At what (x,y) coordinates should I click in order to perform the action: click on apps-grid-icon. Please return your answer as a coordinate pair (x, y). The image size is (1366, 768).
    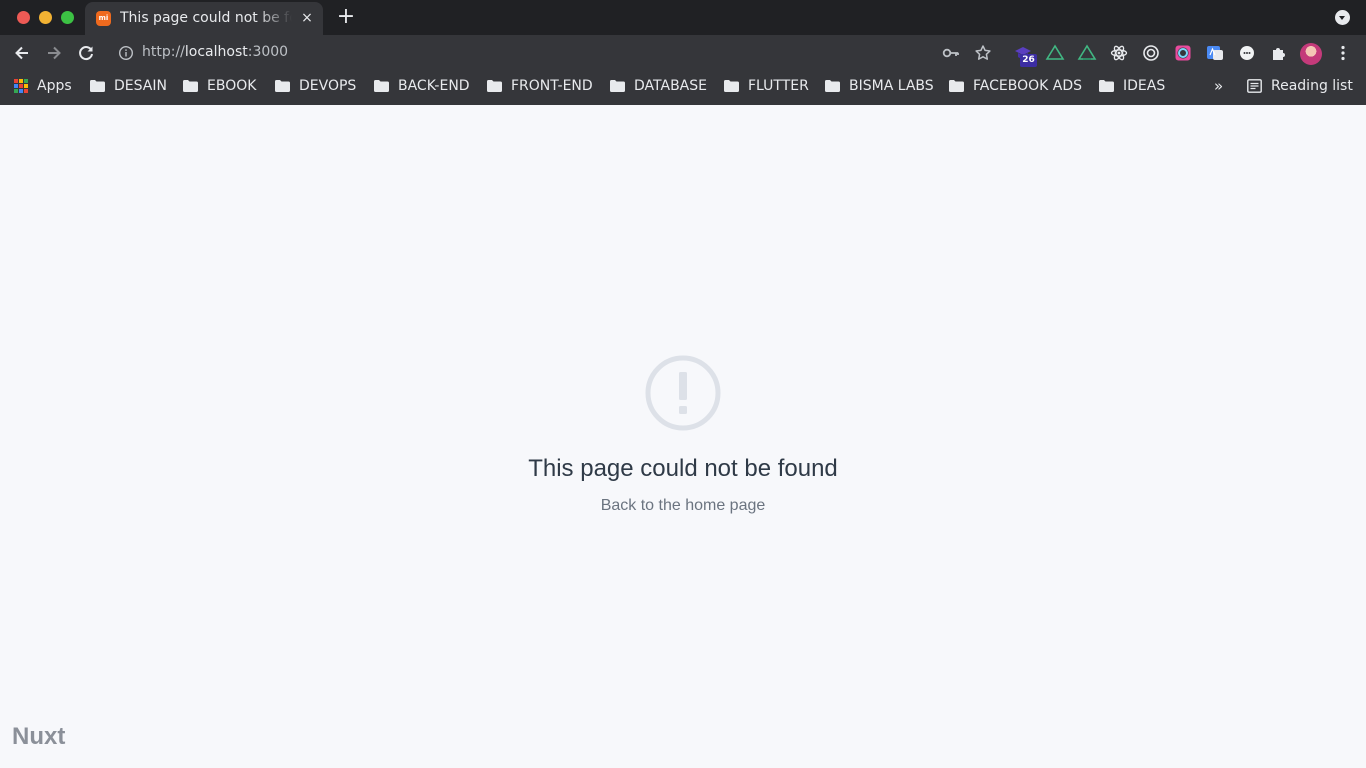
    Looking at the image, I should click on (21, 86).